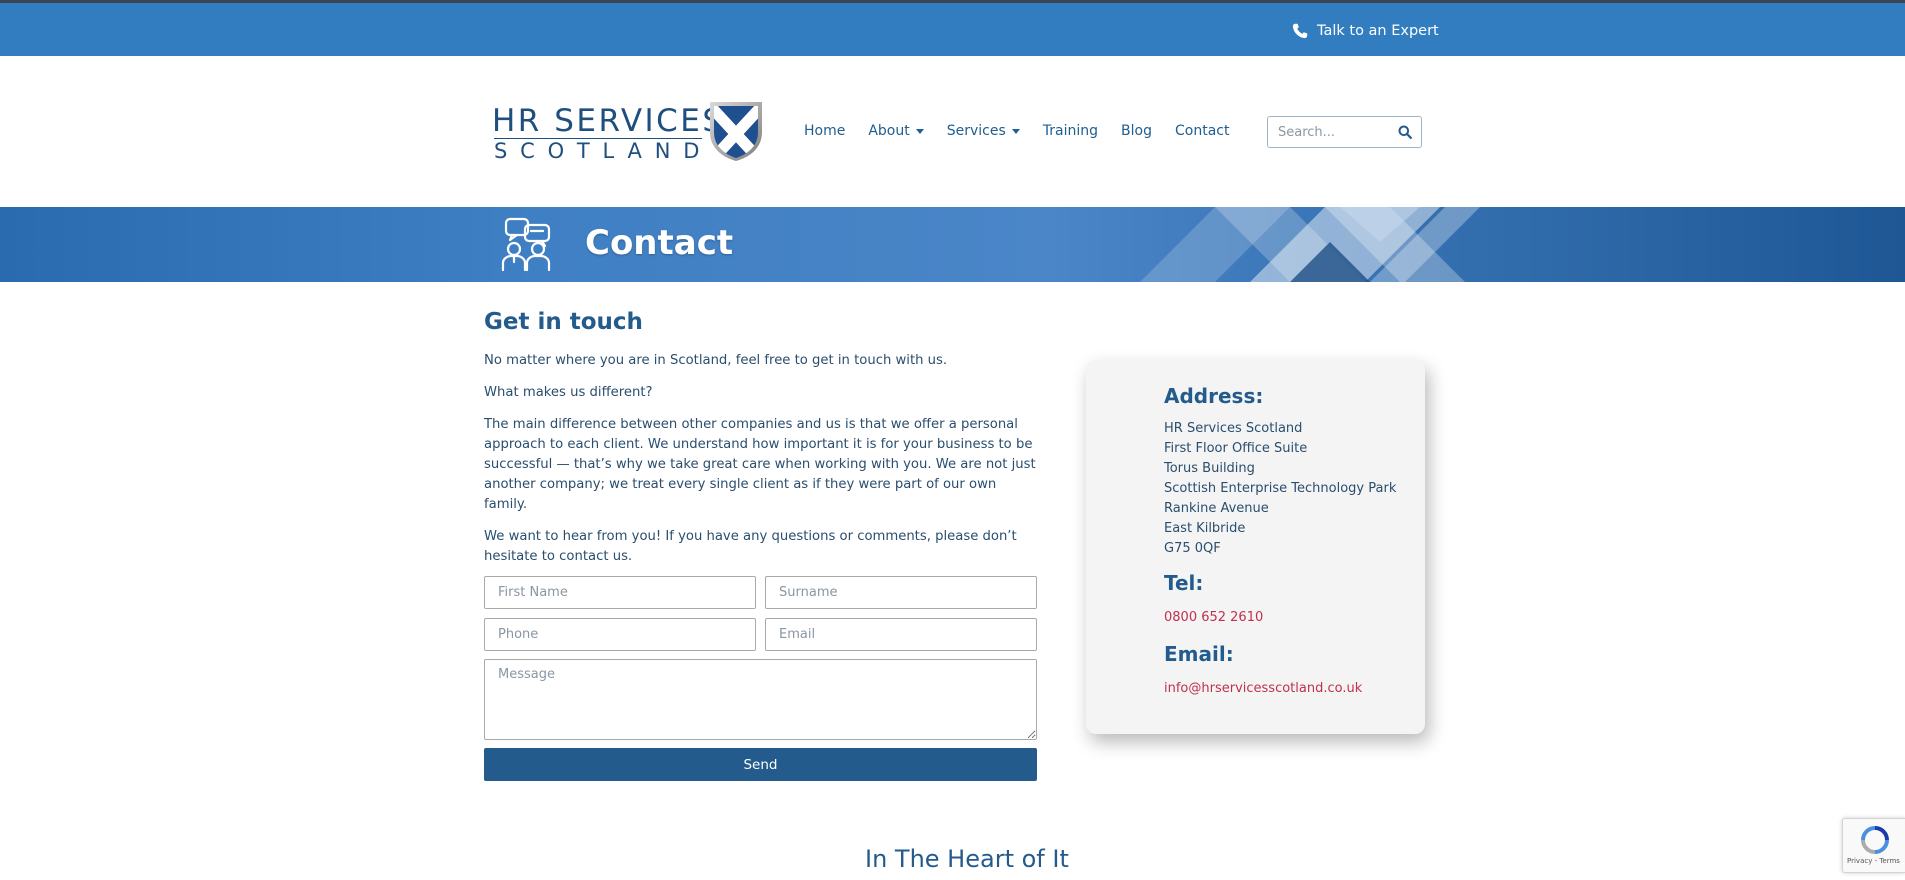  I want to click on talk-to-expert-label: Talk to an Expert, so click(1378, 31).